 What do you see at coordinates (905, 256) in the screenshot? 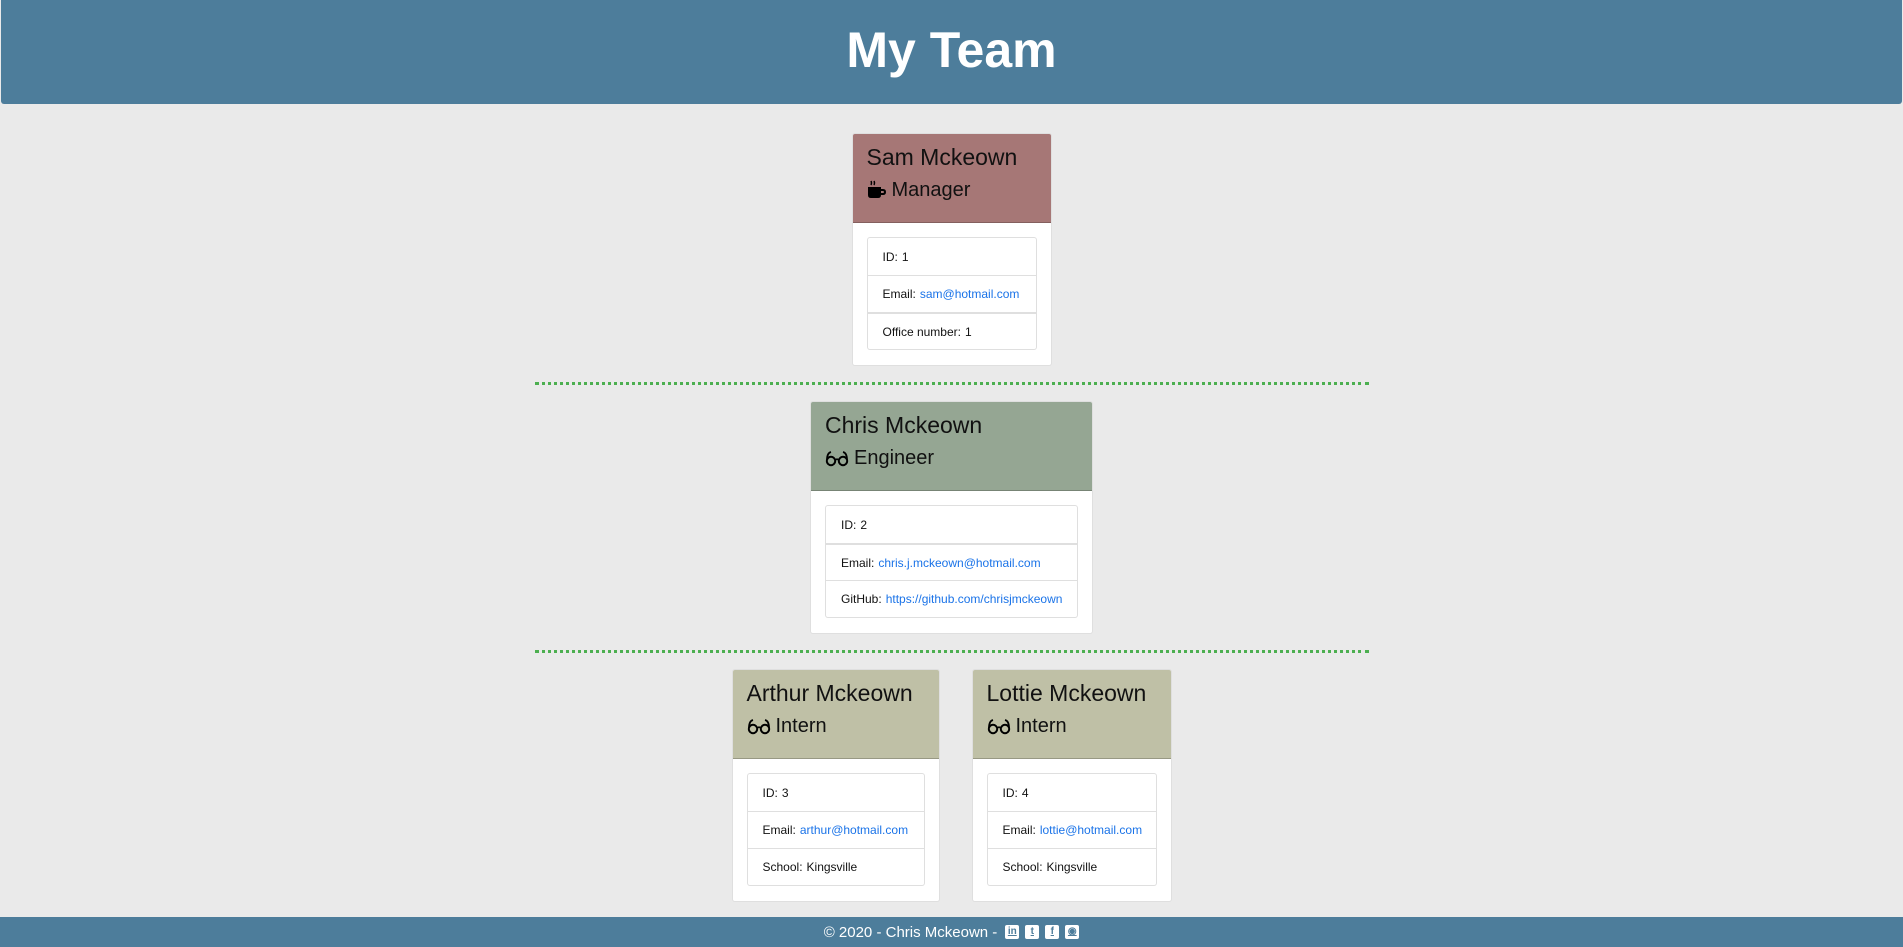
I see `id-value: 1` at bounding box center [905, 256].